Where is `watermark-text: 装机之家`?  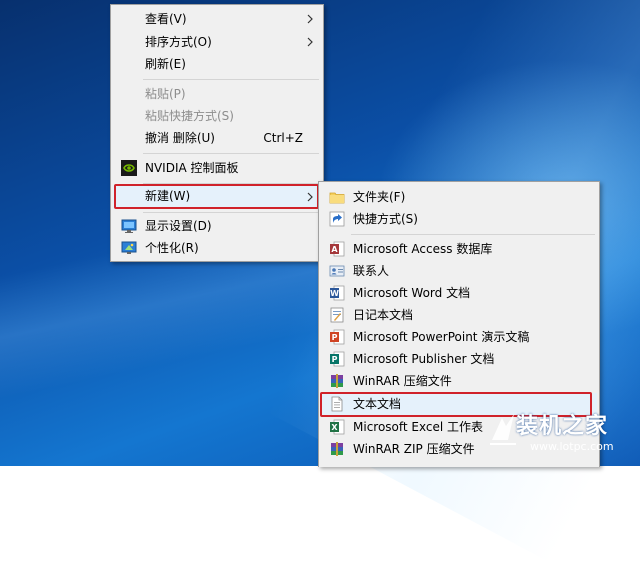
watermark-text: 装机之家 is located at coordinates (562, 426).